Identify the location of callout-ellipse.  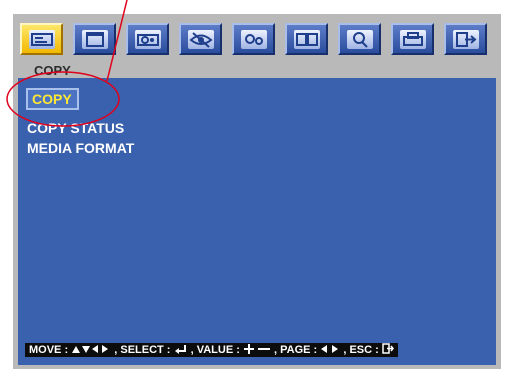
(63, 99).